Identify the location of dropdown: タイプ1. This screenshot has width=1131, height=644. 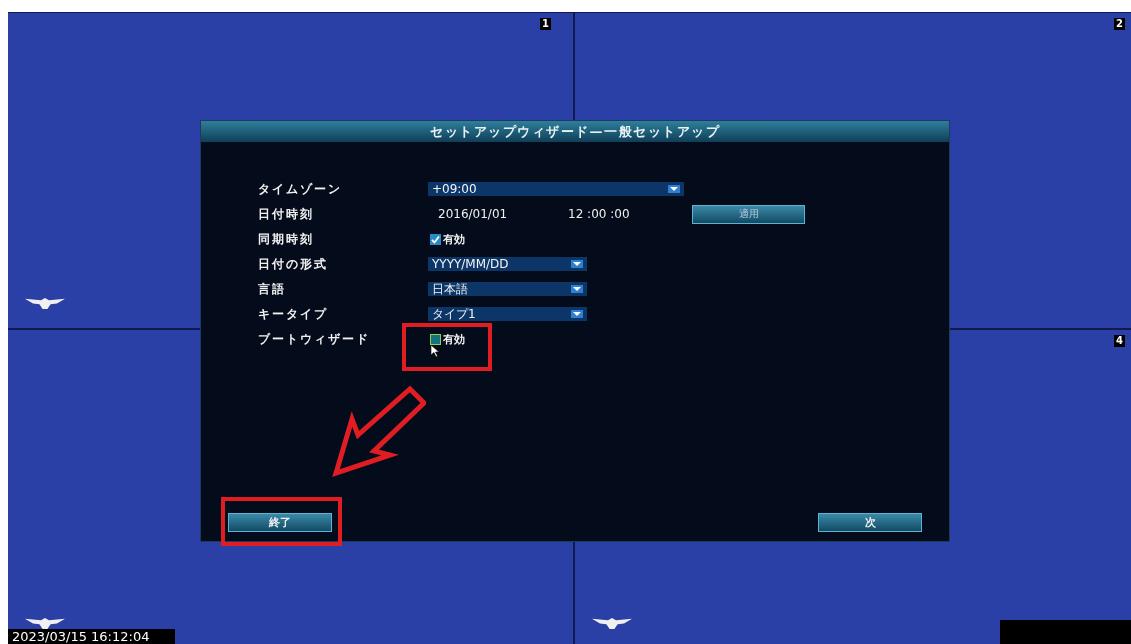
(507, 314).